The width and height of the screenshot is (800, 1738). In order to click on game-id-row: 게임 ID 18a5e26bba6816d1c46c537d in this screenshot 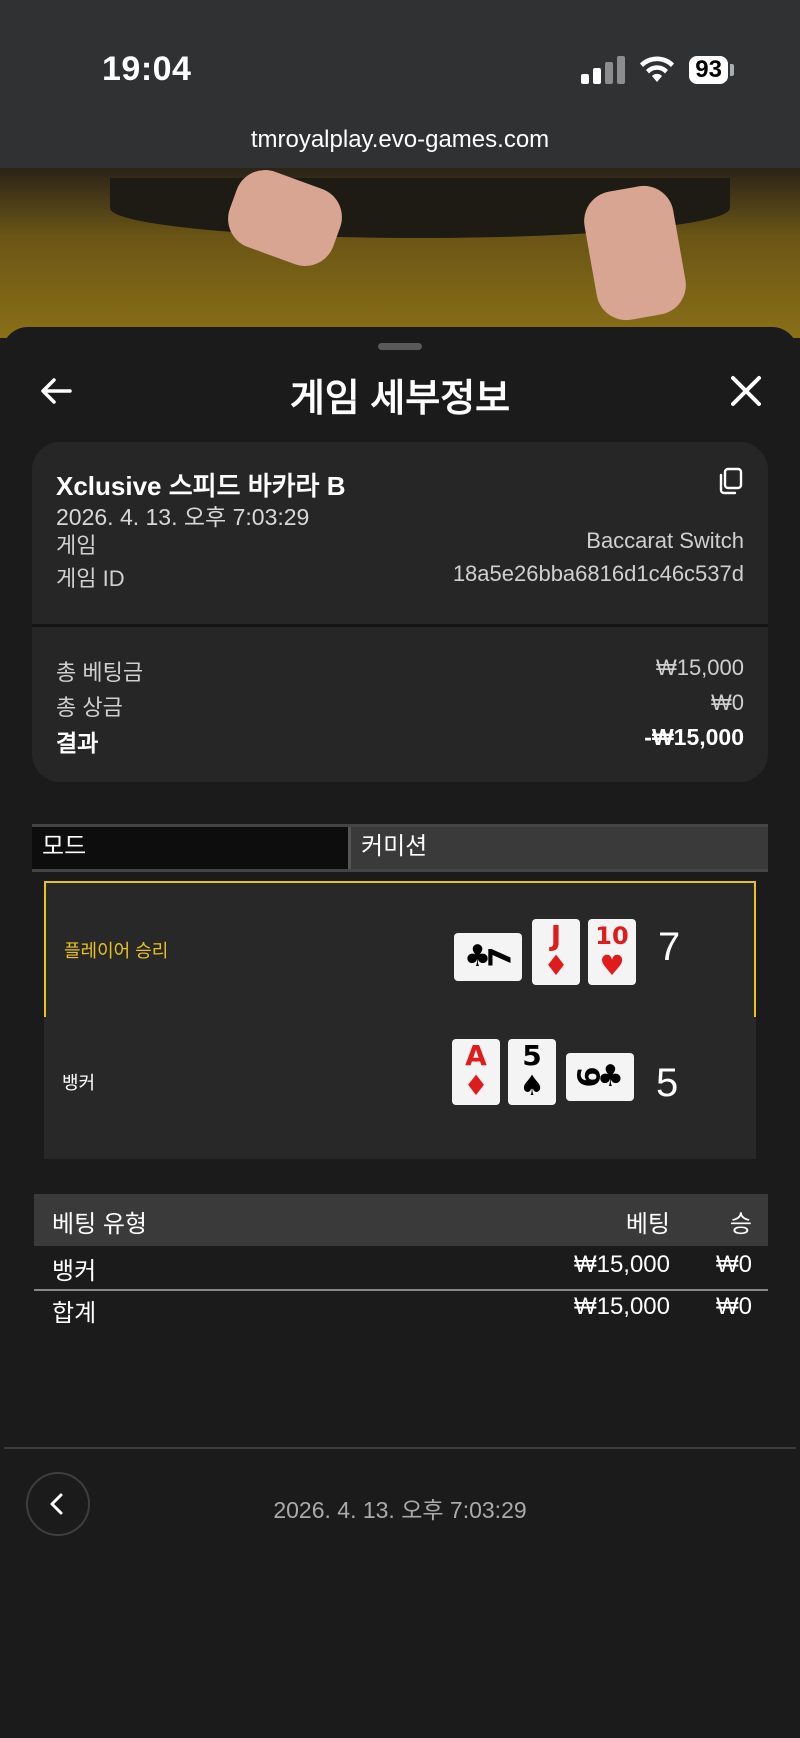, I will do `click(400, 577)`.